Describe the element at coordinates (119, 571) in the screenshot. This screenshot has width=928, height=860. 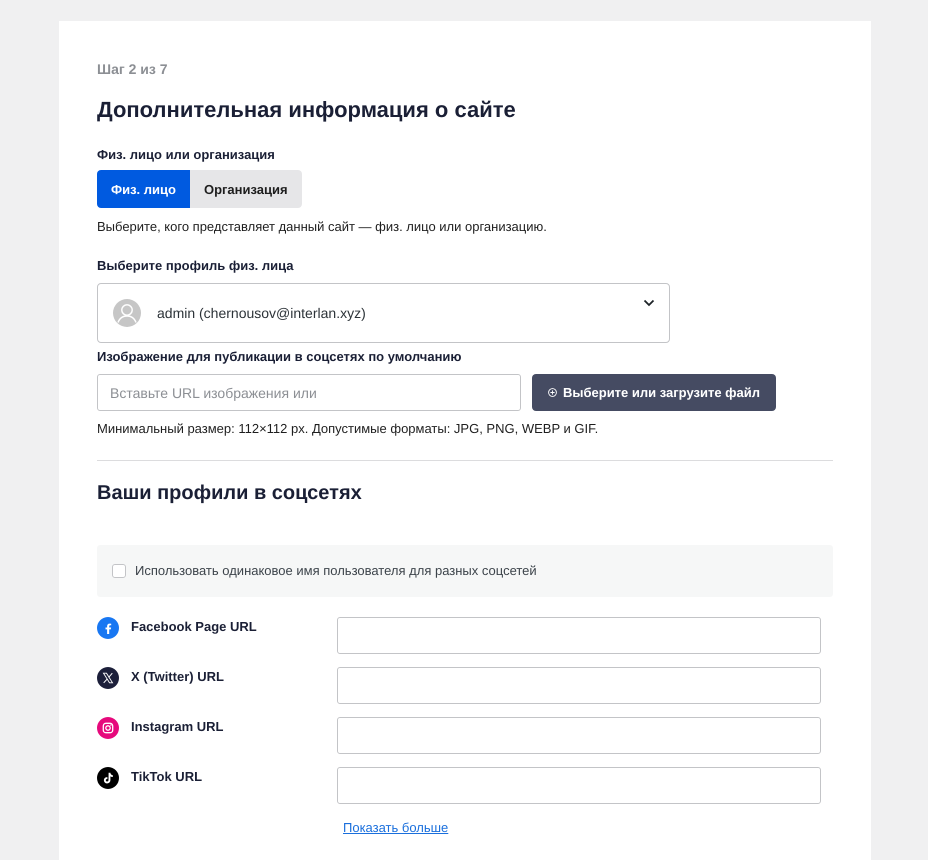
I see `checkbox` at that location.